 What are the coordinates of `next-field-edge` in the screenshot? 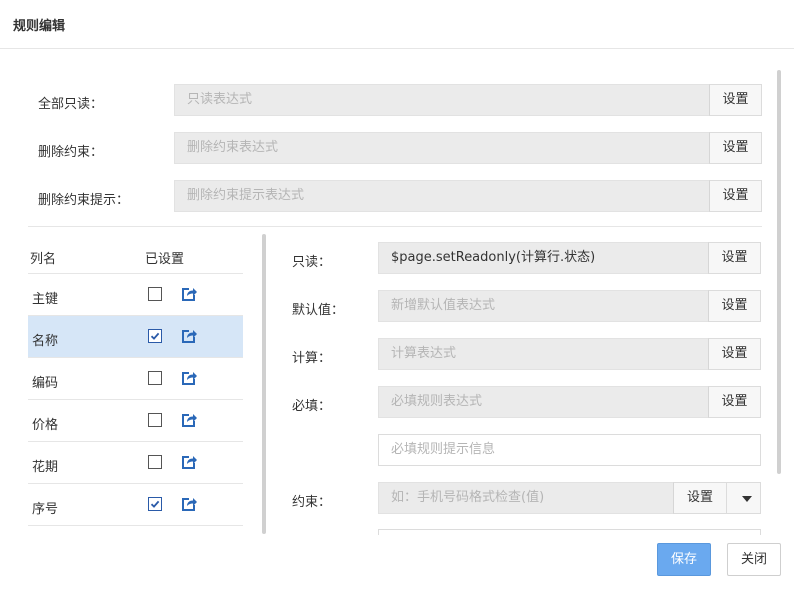 It's located at (569, 532).